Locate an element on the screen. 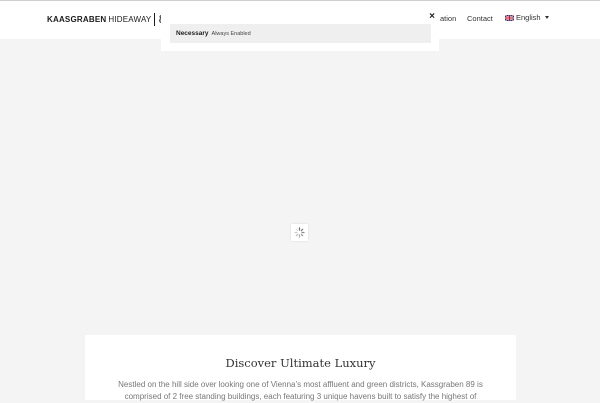 The height and width of the screenshot is (403, 600). loading-spinner is located at coordinates (299, 232).